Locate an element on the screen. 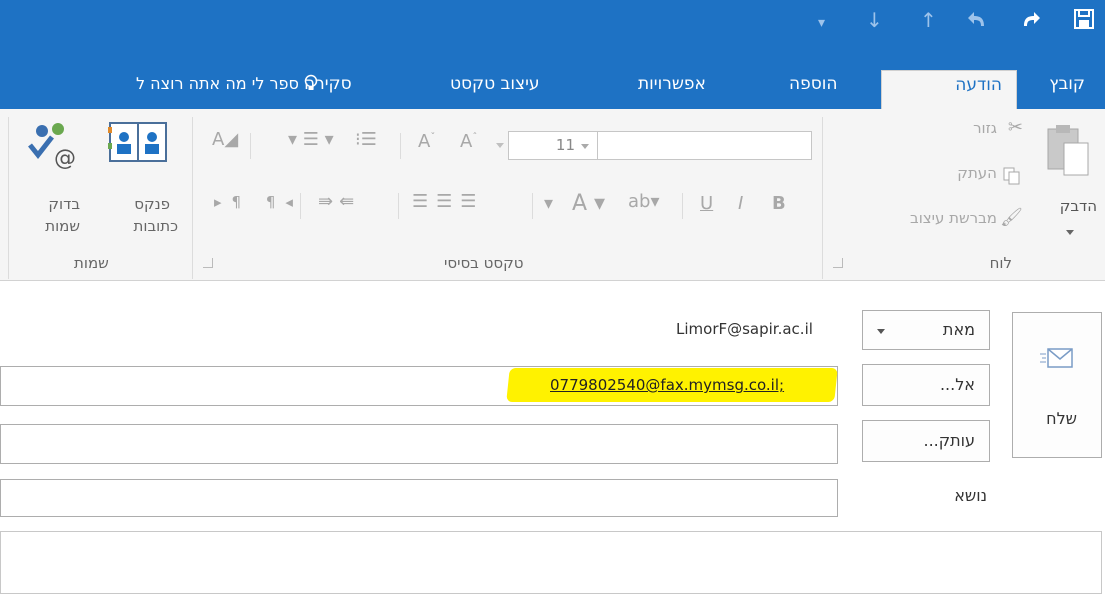 The image size is (1105, 594). save-icon is located at coordinates (1084, 20).